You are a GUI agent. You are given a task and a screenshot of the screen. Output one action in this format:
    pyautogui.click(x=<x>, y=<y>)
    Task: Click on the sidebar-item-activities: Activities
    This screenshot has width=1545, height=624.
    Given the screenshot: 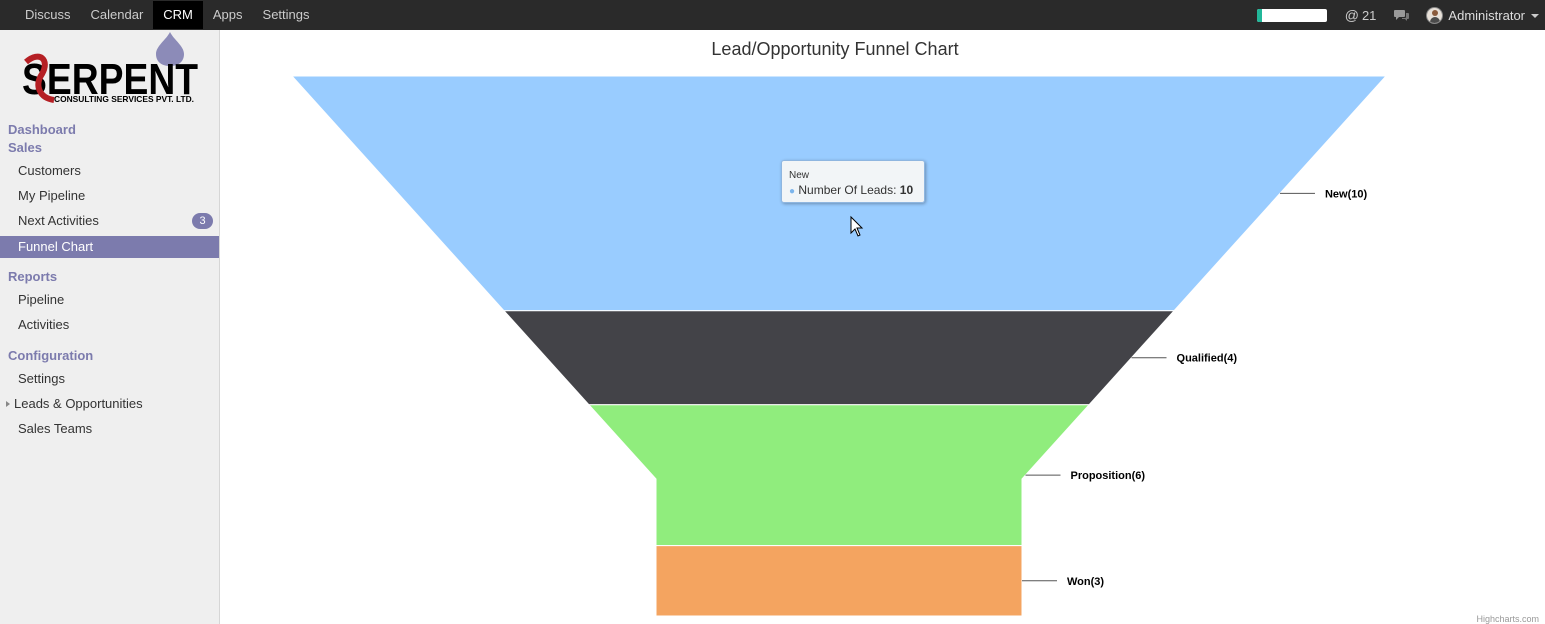 What is the action you would take?
    pyautogui.click(x=109, y=325)
    